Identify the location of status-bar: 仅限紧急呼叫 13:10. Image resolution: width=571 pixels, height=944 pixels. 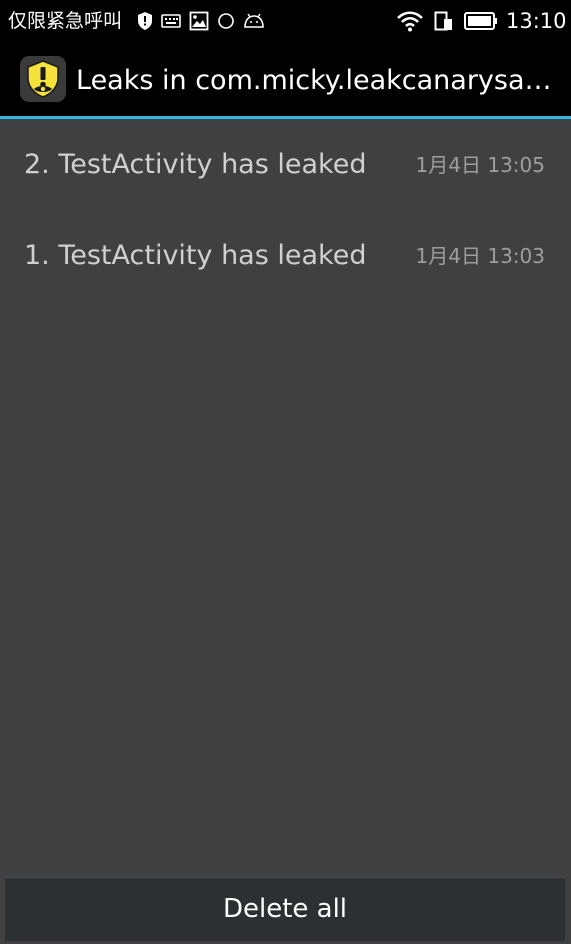
(285, 21).